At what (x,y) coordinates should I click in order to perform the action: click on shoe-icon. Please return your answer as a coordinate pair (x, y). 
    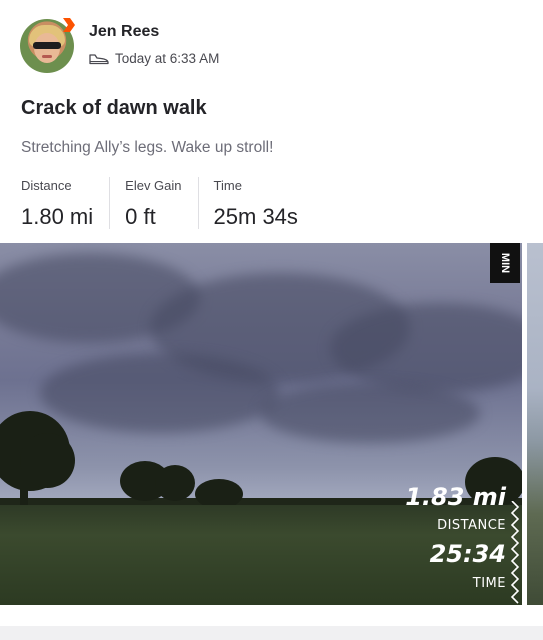
    Looking at the image, I should click on (99, 58).